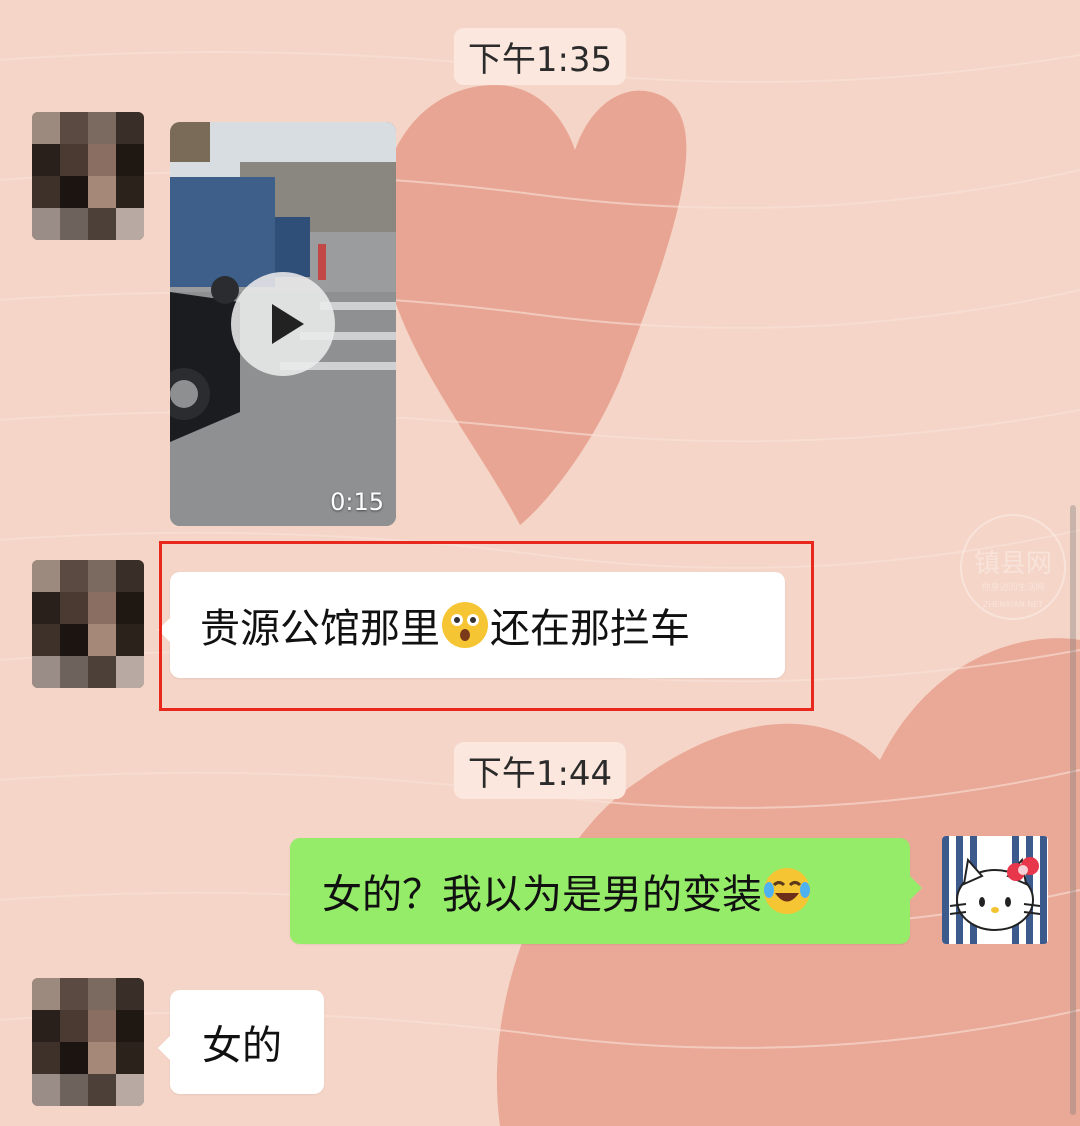 The image size is (1080, 1126). I want to click on watermark-logo: 镇县网 你身边的生活网 ZHENXIAN.NET, so click(1013, 567).